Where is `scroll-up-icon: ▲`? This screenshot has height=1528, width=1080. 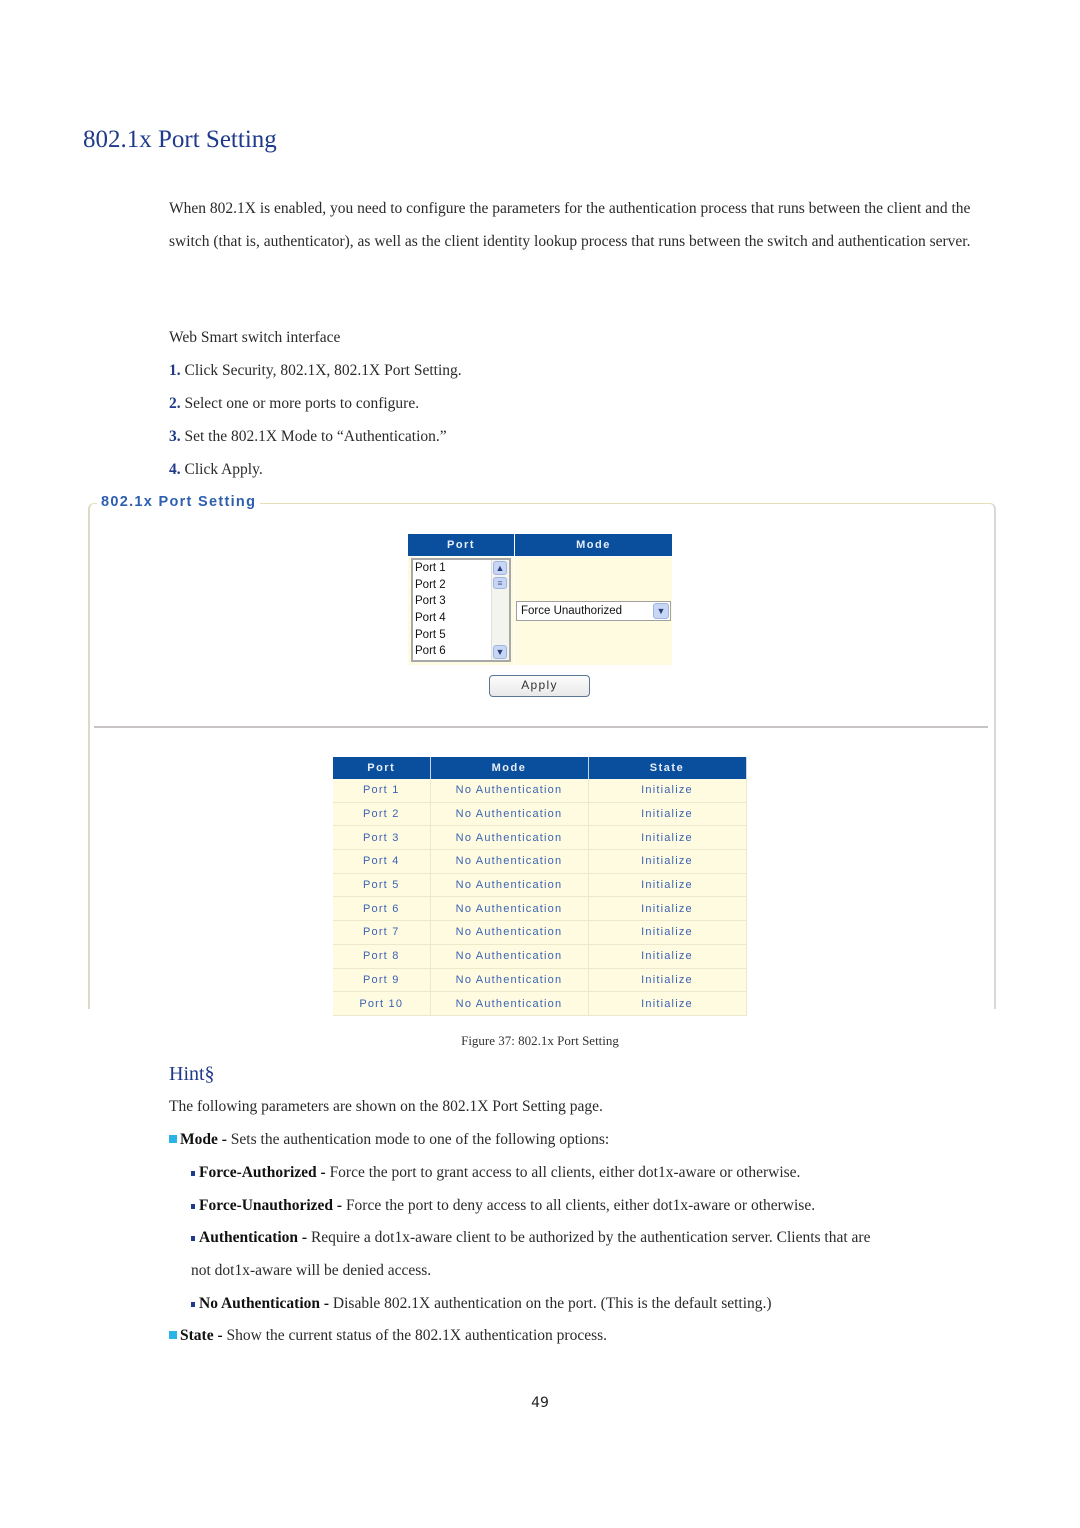 scroll-up-icon: ▲ is located at coordinates (500, 568).